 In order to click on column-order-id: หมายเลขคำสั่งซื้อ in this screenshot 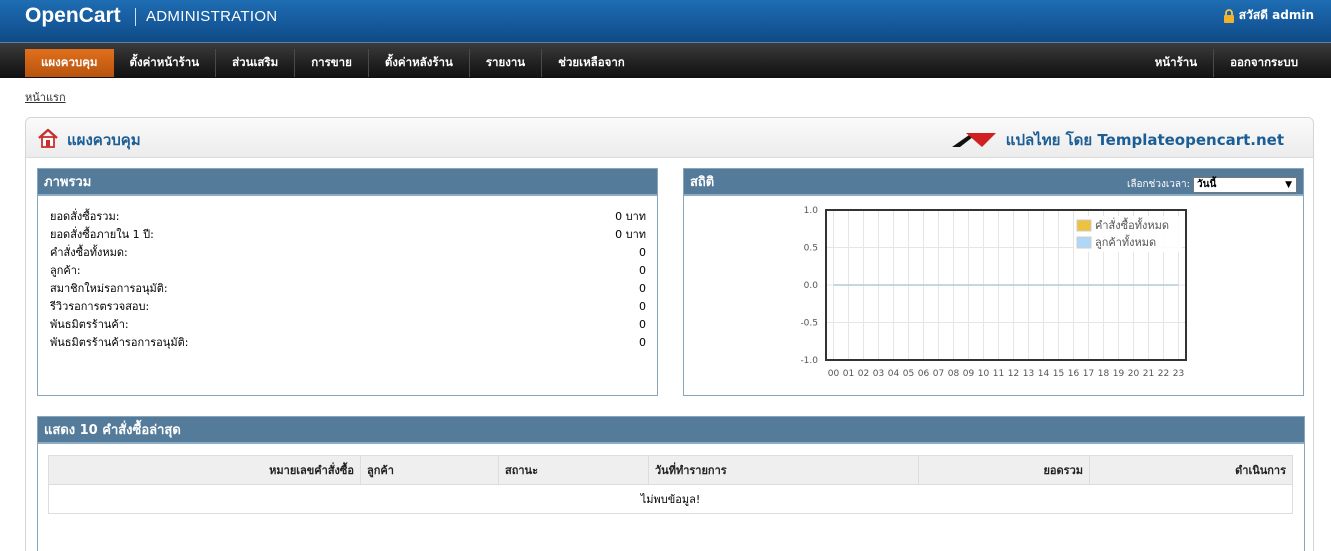, I will do `click(204, 470)`.